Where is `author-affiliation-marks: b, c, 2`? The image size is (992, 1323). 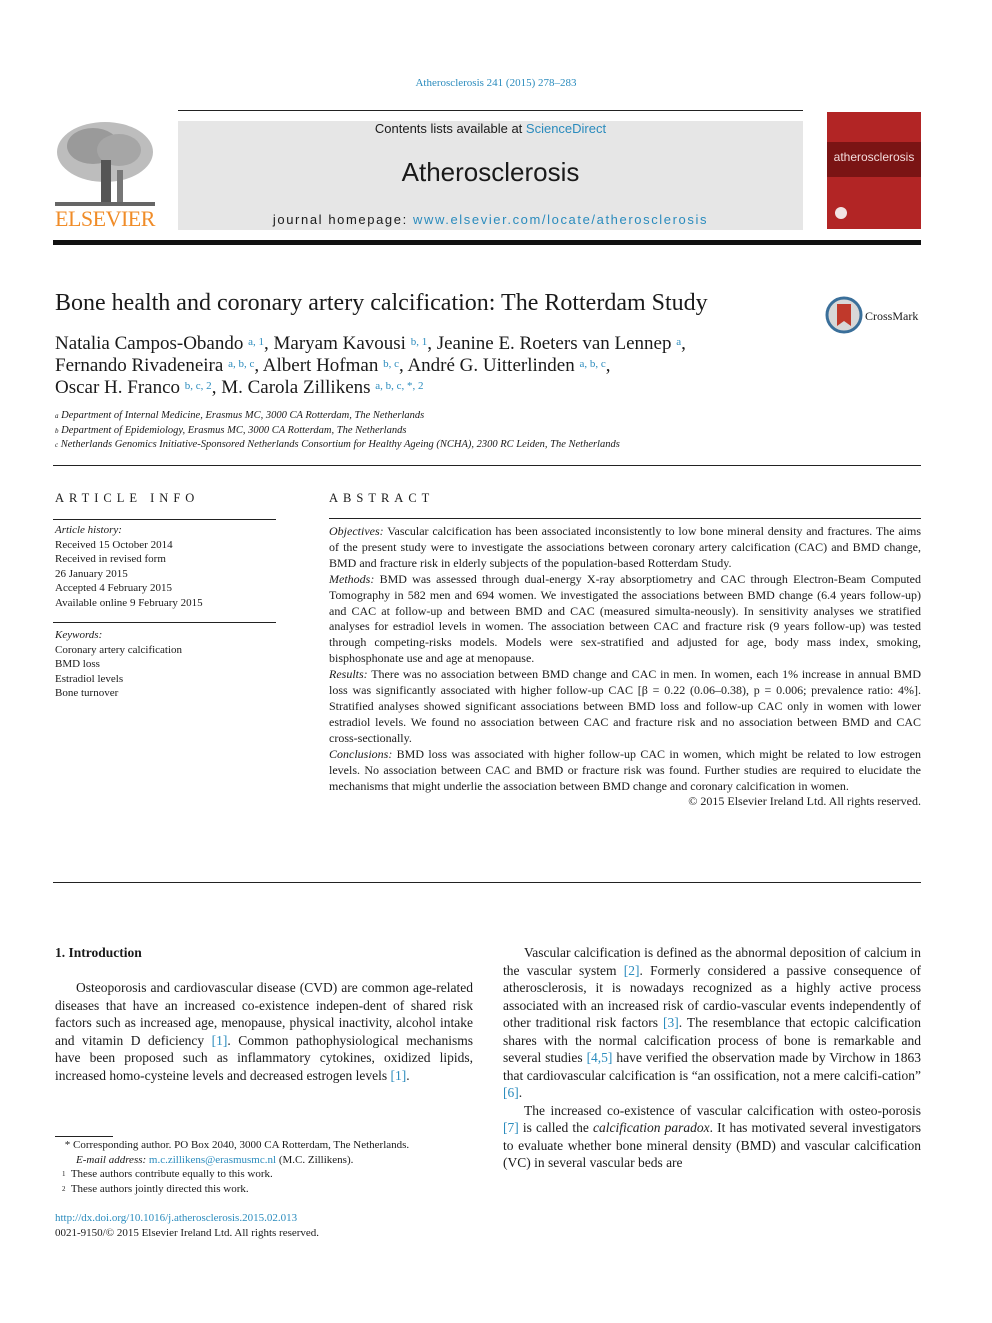 author-affiliation-marks: b, c, 2 is located at coordinates (198, 386).